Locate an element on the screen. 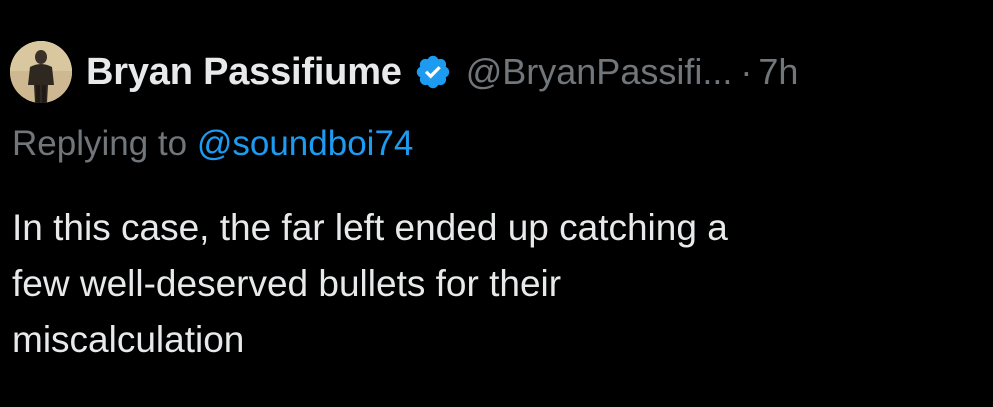  avatar-image is located at coordinates (41, 72).